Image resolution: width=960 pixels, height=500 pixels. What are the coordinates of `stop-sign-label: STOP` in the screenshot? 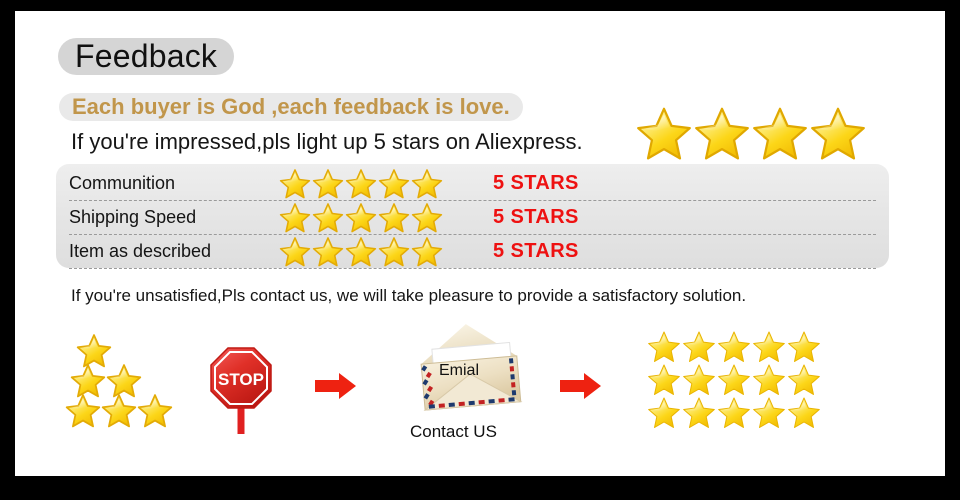 It's located at (241, 379).